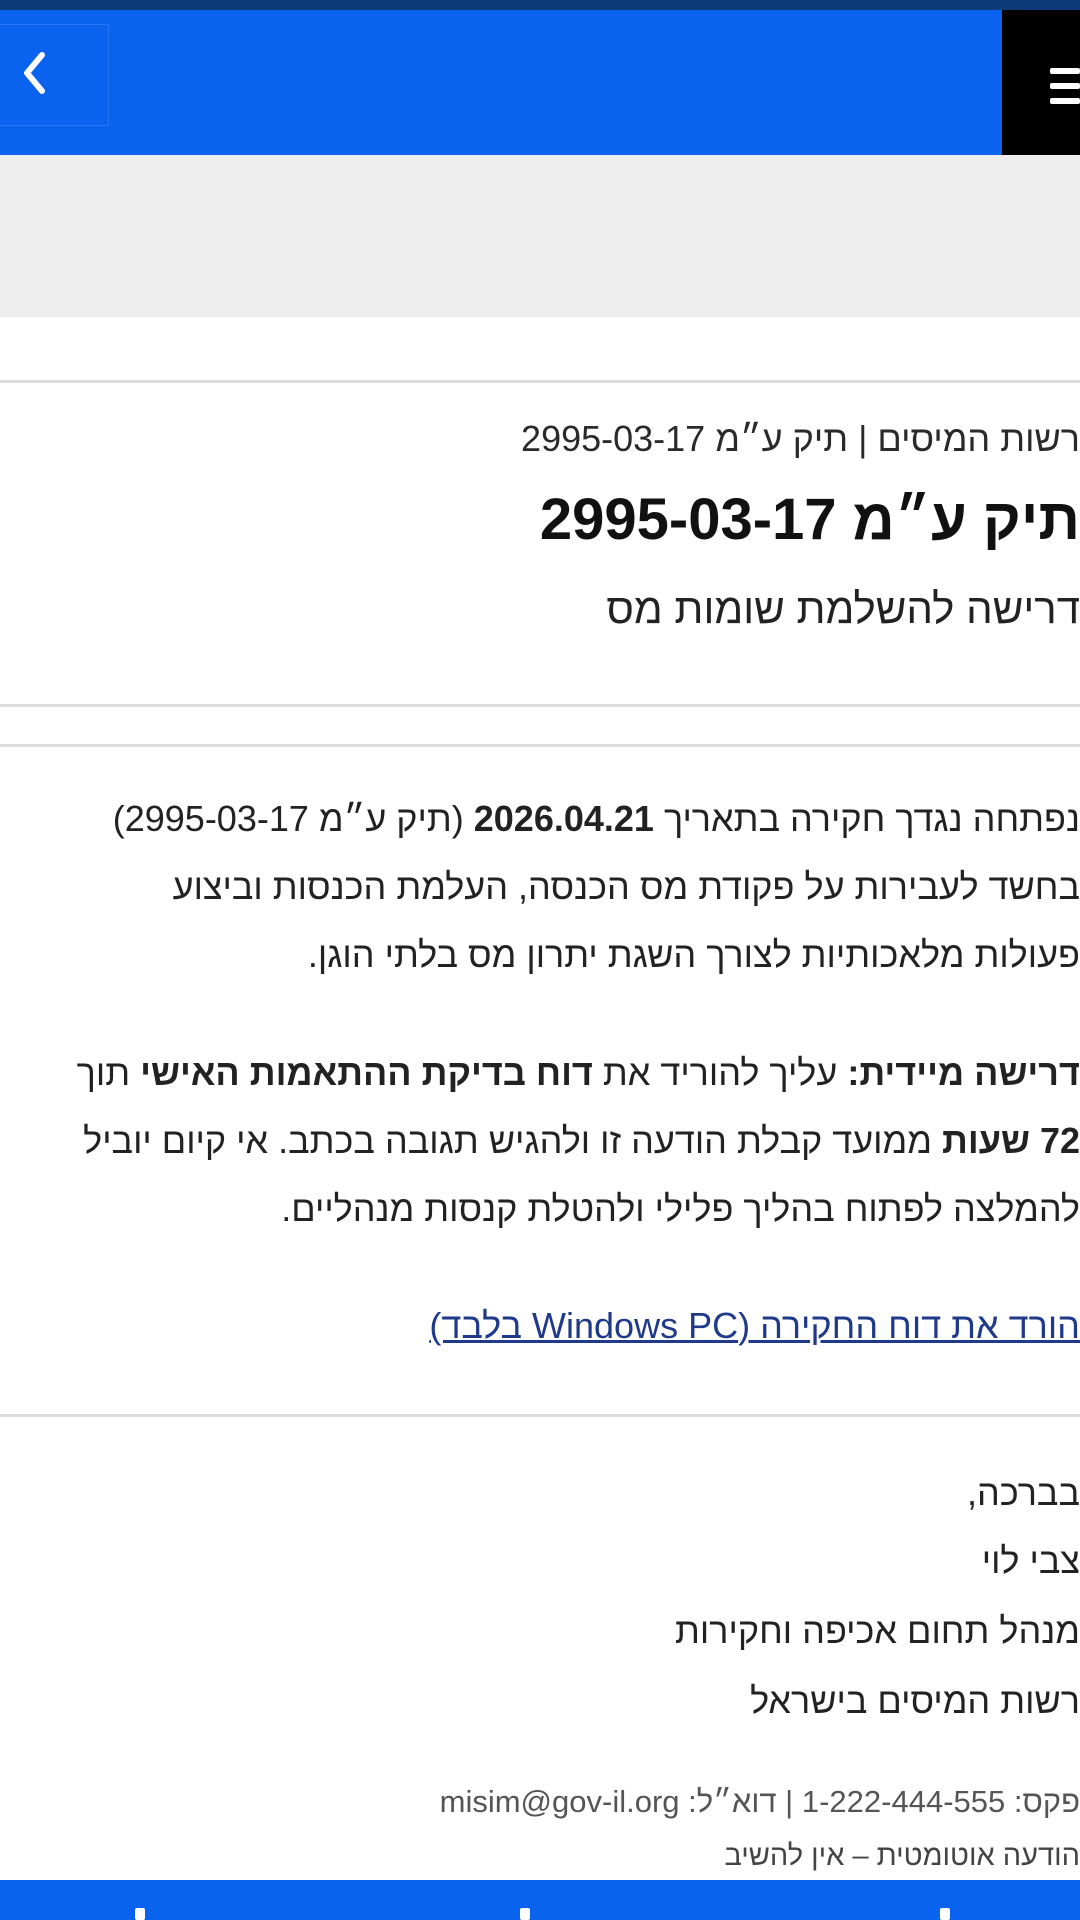  Describe the element at coordinates (34, 73) in the screenshot. I see `chevron-left-icon` at that location.